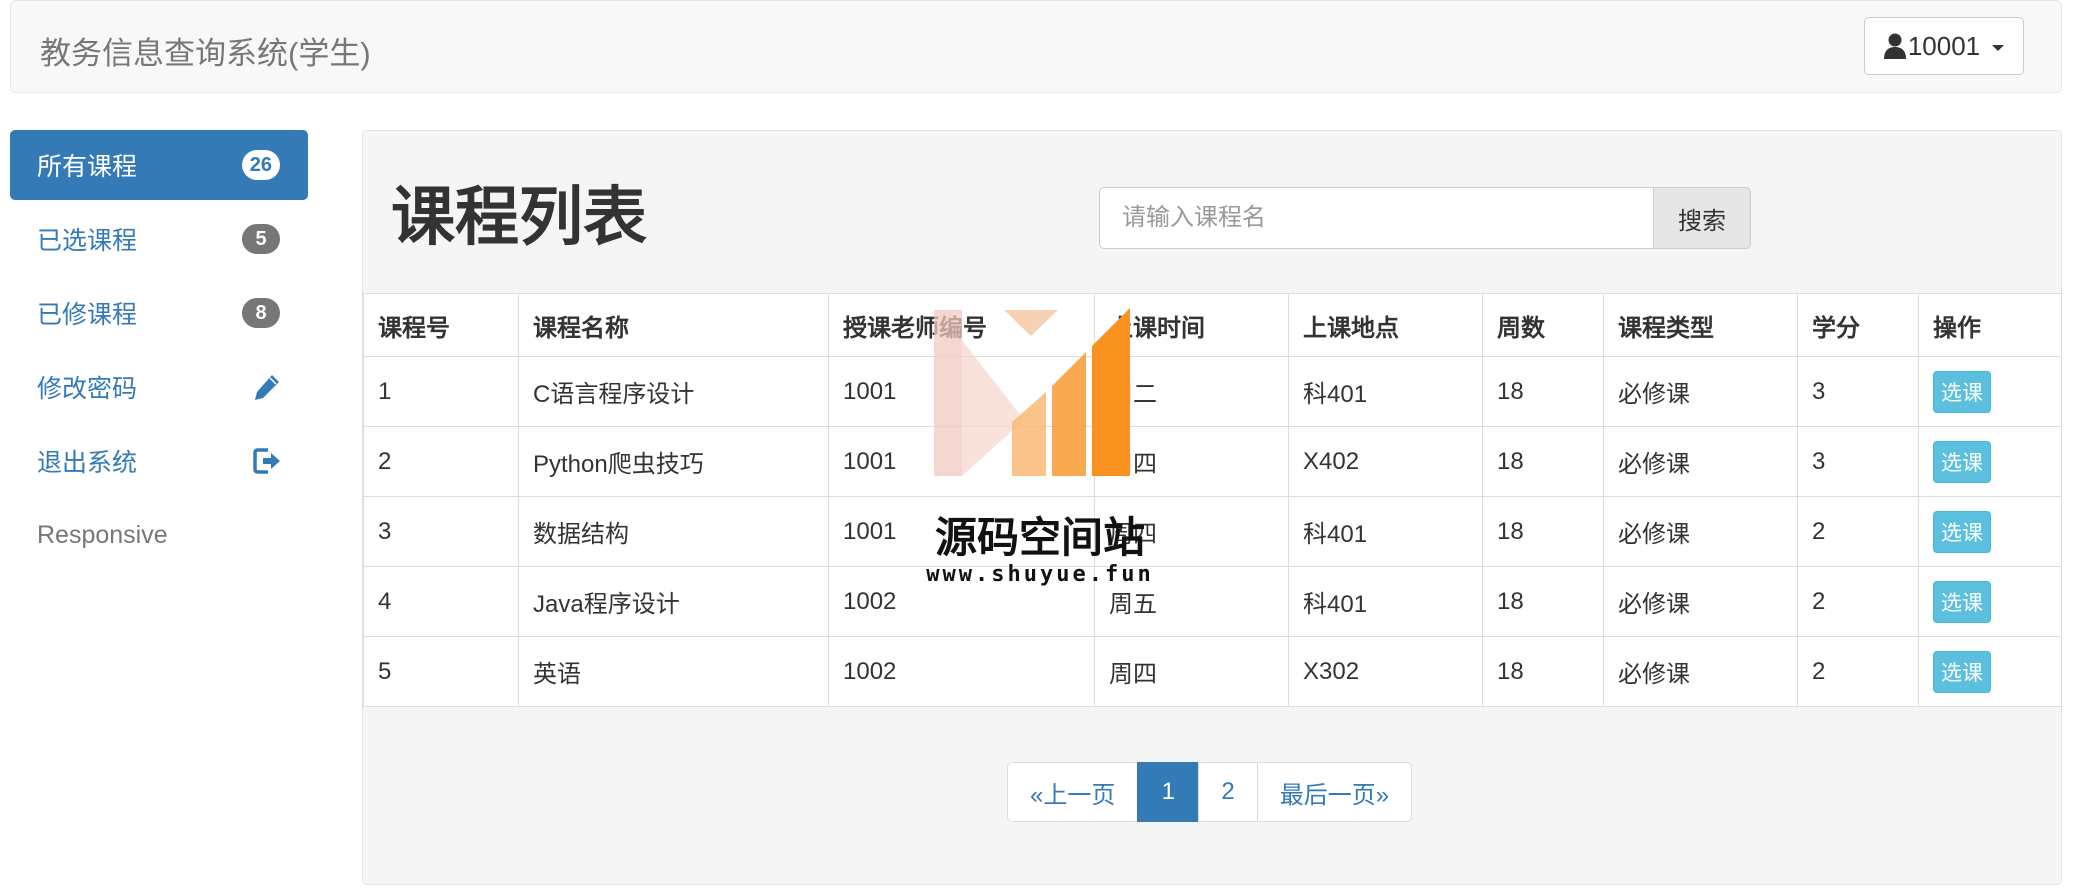 The width and height of the screenshot is (2074, 896). Describe the element at coordinates (159, 165) in the screenshot. I see `sidebar-item-all-courses: 所有课程 26` at that location.